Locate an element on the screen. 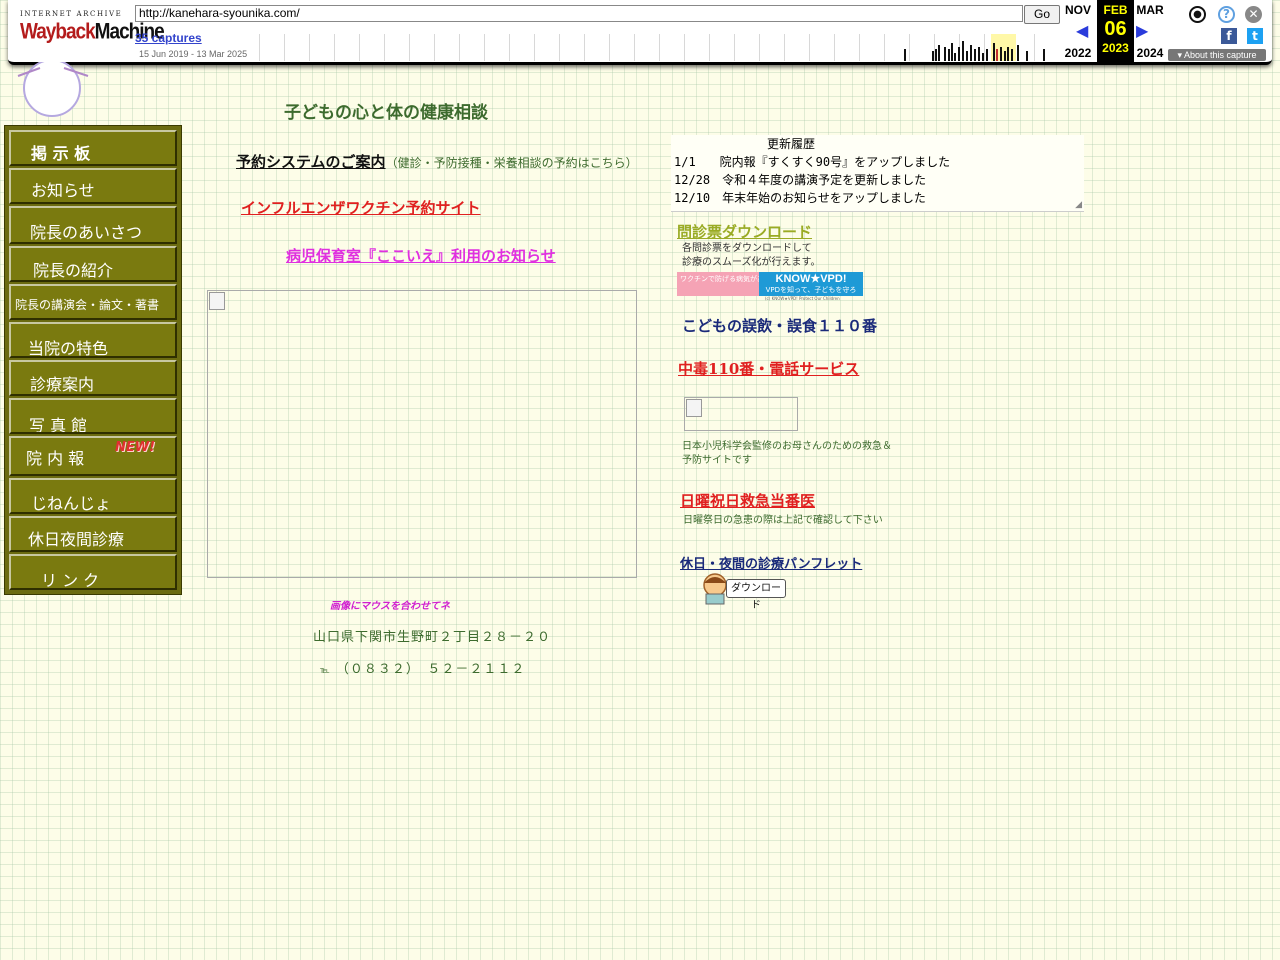  menu-item-board: 掲 示 板 is located at coordinates (93, 148).